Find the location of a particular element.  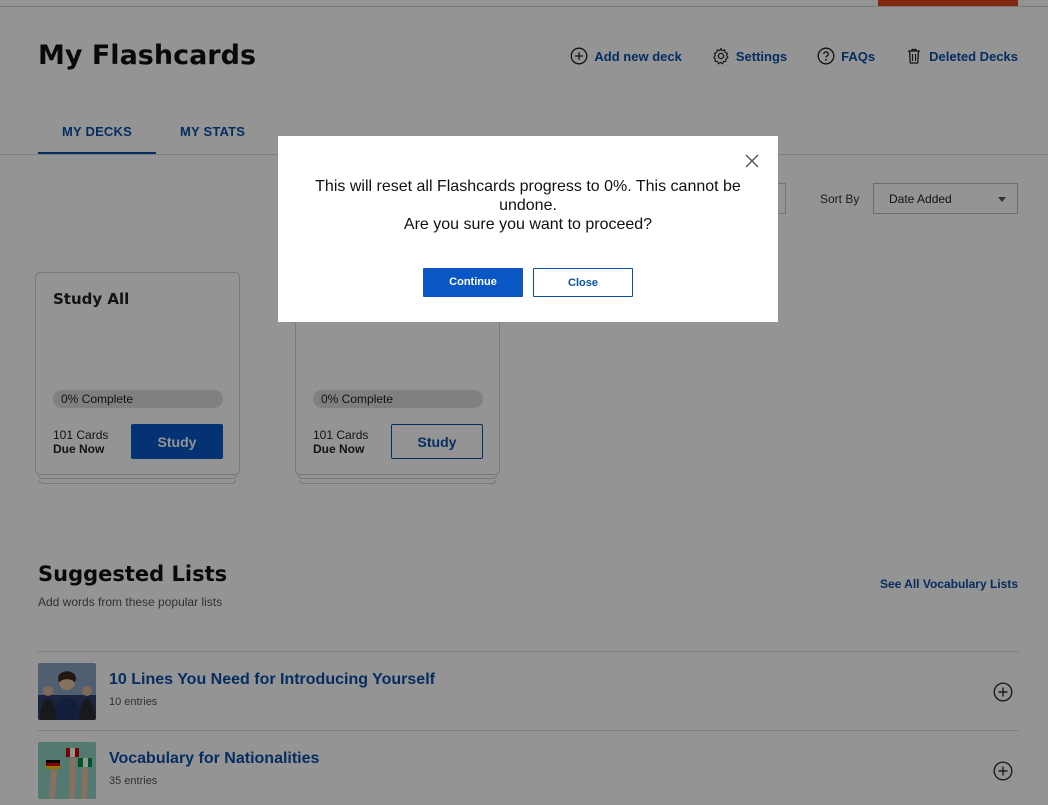

close-icon is located at coordinates (752, 161).